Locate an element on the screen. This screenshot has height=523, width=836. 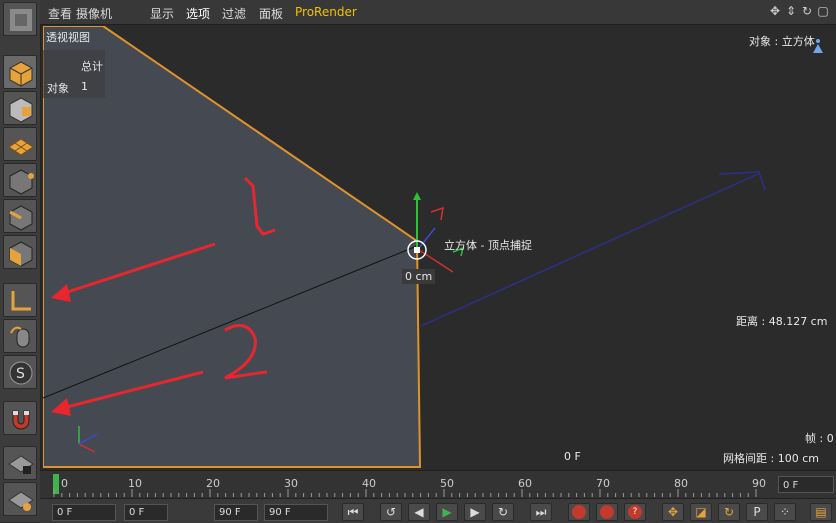
model-mode-icon is located at coordinates (20, 72).